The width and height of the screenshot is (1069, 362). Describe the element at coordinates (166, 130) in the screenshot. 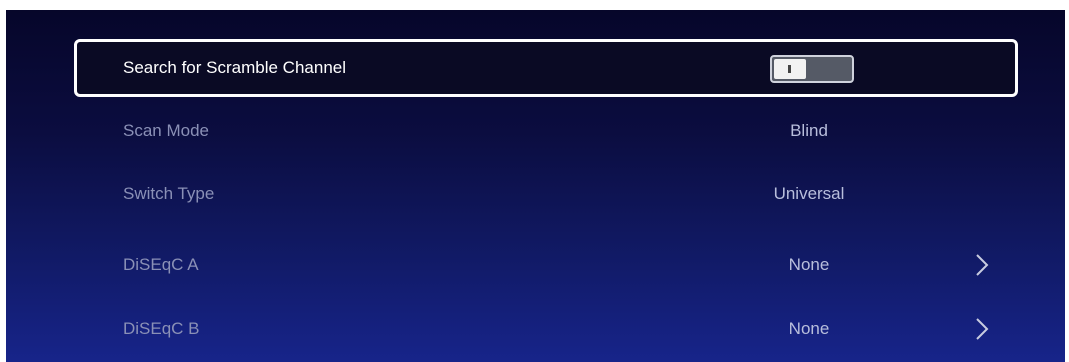

I see `setting-label: Scan Mode` at that location.